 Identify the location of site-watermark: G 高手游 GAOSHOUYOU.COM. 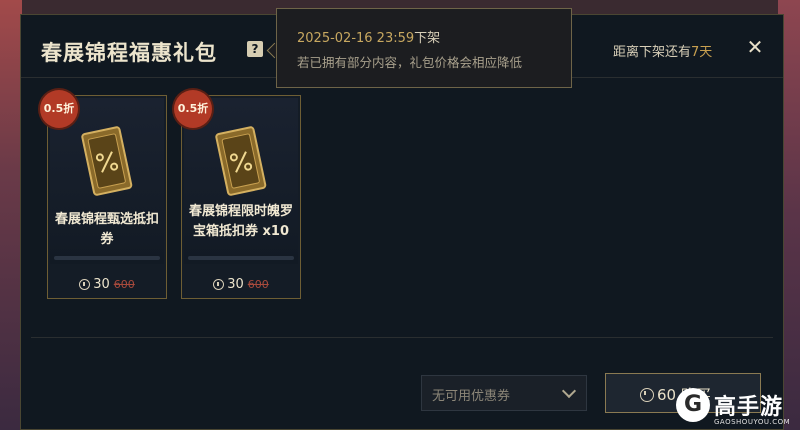
(738, 409).